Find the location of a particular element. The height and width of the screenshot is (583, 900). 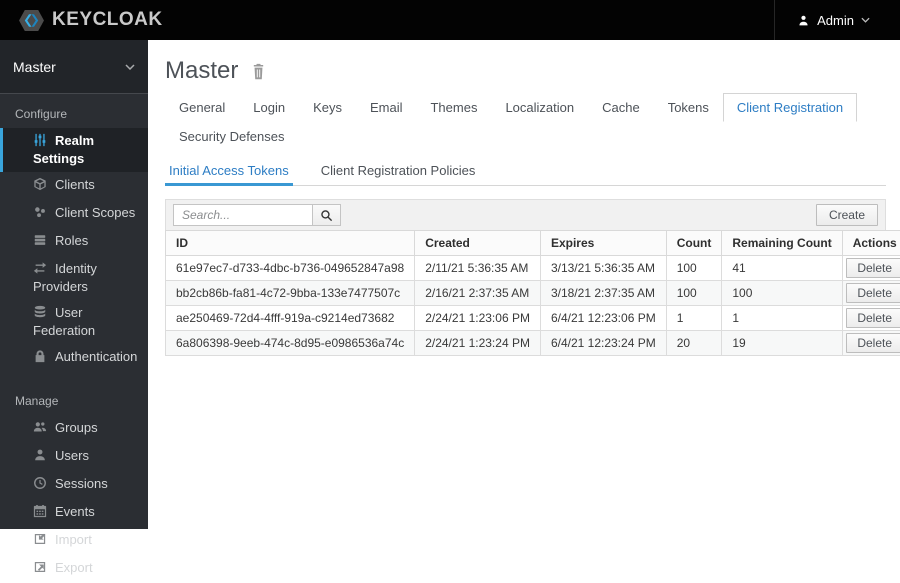

column-header-actions: Actions is located at coordinates (871, 243).